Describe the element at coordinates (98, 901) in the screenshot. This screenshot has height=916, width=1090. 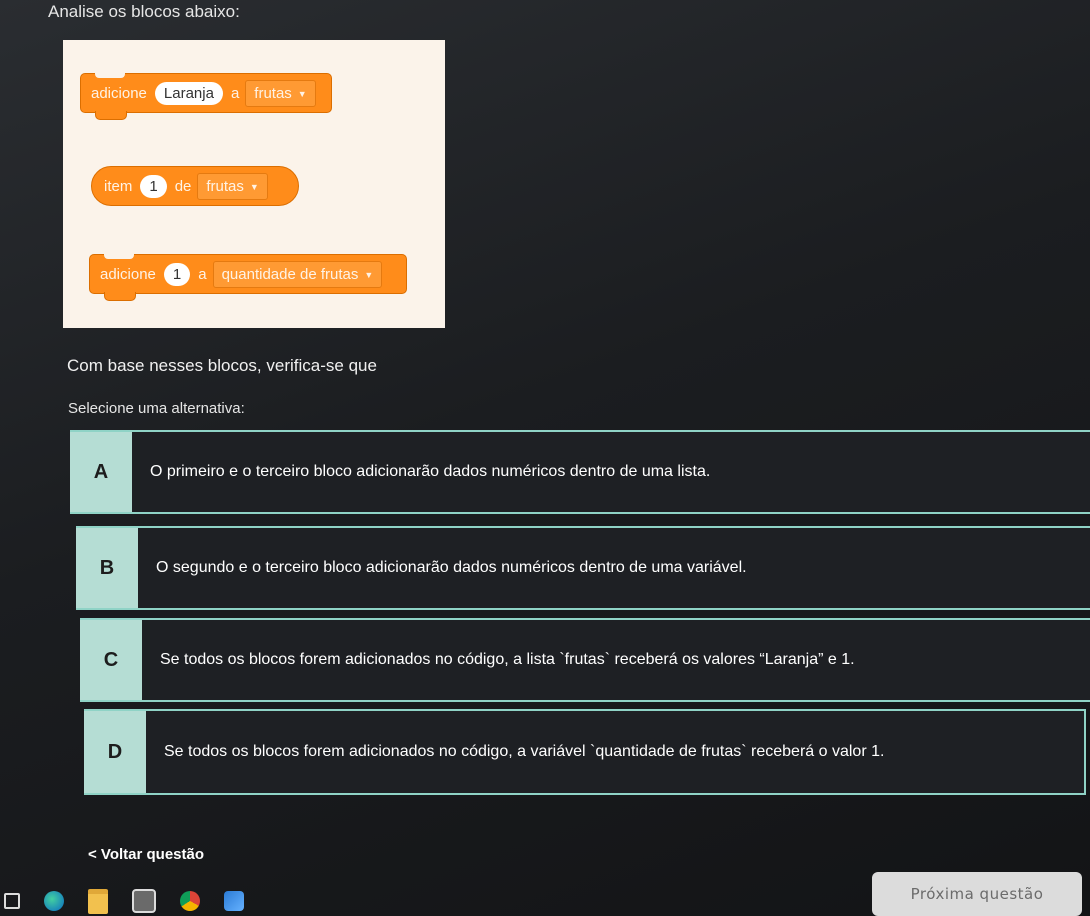
I see `file-explorer-icon` at that location.